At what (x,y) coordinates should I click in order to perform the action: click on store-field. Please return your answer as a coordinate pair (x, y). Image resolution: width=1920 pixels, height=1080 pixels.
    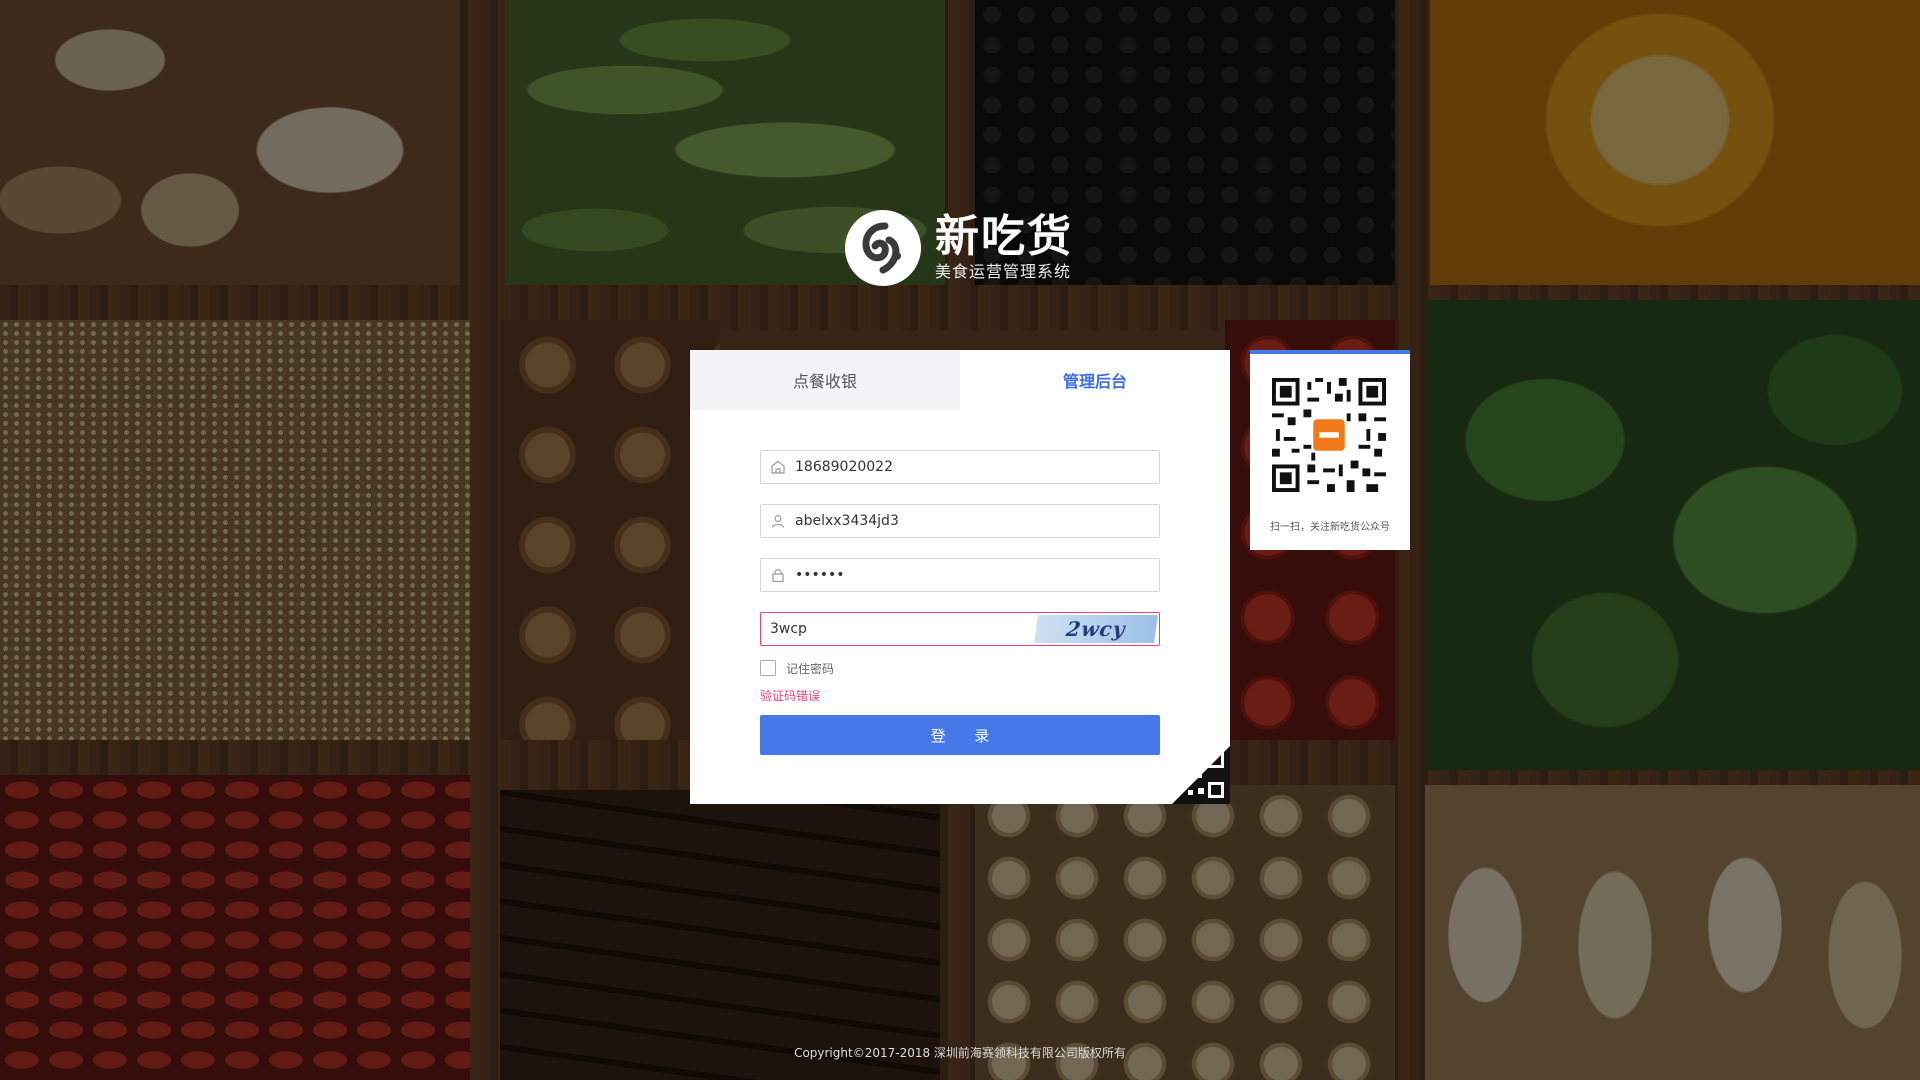
    Looking at the image, I should click on (960, 467).